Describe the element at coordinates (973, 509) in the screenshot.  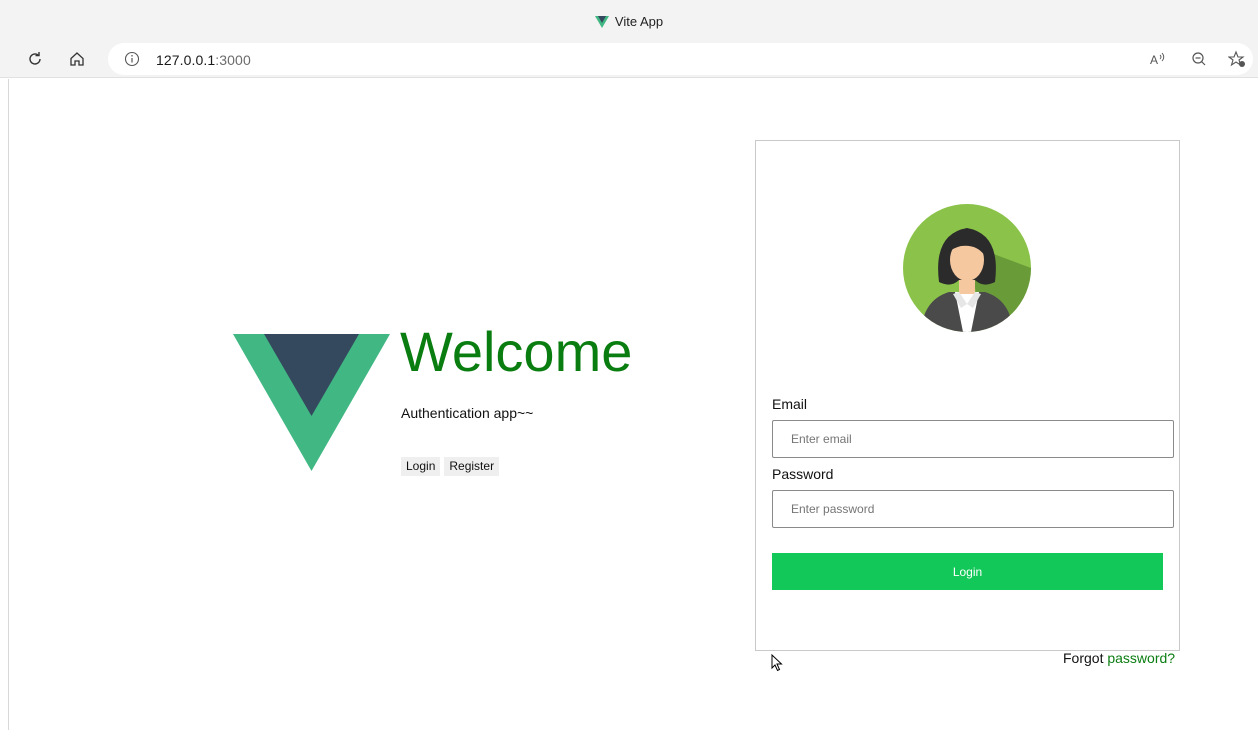
I see `password-input` at that location.